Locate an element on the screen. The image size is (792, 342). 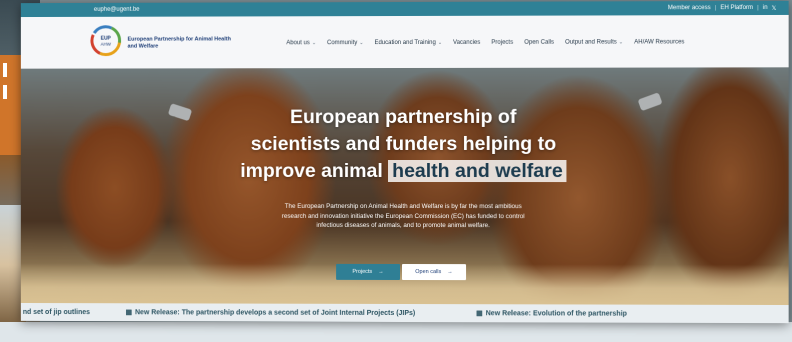
projects-button: Projects → is located at coordinates (368, 271).